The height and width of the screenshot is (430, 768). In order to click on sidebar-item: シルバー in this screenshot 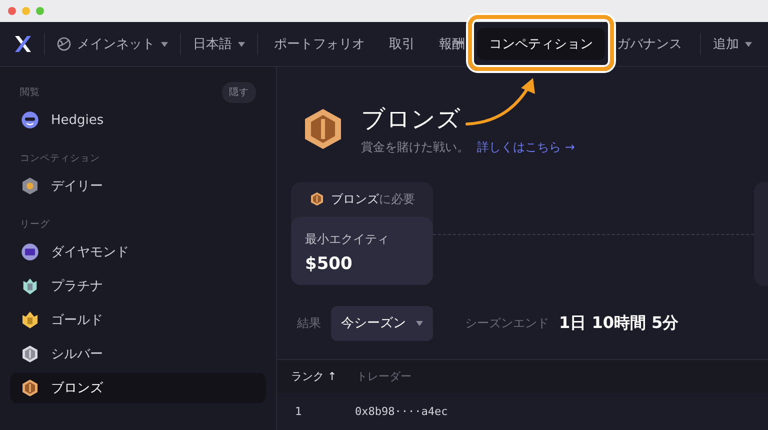, I will do `click(138, 354)`.